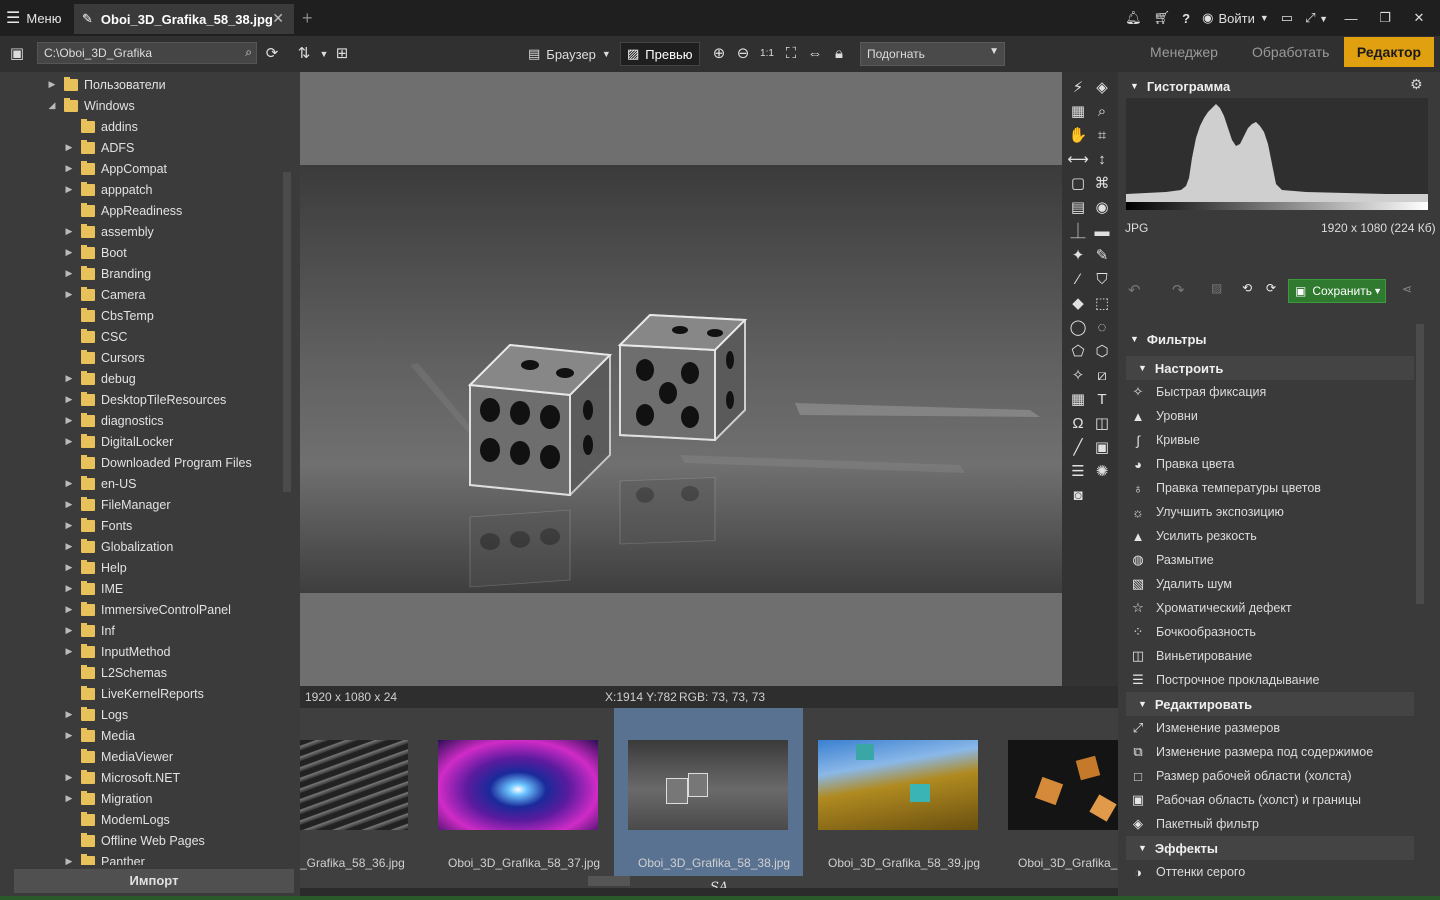 Image resolution: width=1440 pixels, height=900 pixels. What do you see at coordinates (1270, 368) in the screenshot?
I see `filter-group-header: ▼ Настроить` at bounding box center [1270, 368].